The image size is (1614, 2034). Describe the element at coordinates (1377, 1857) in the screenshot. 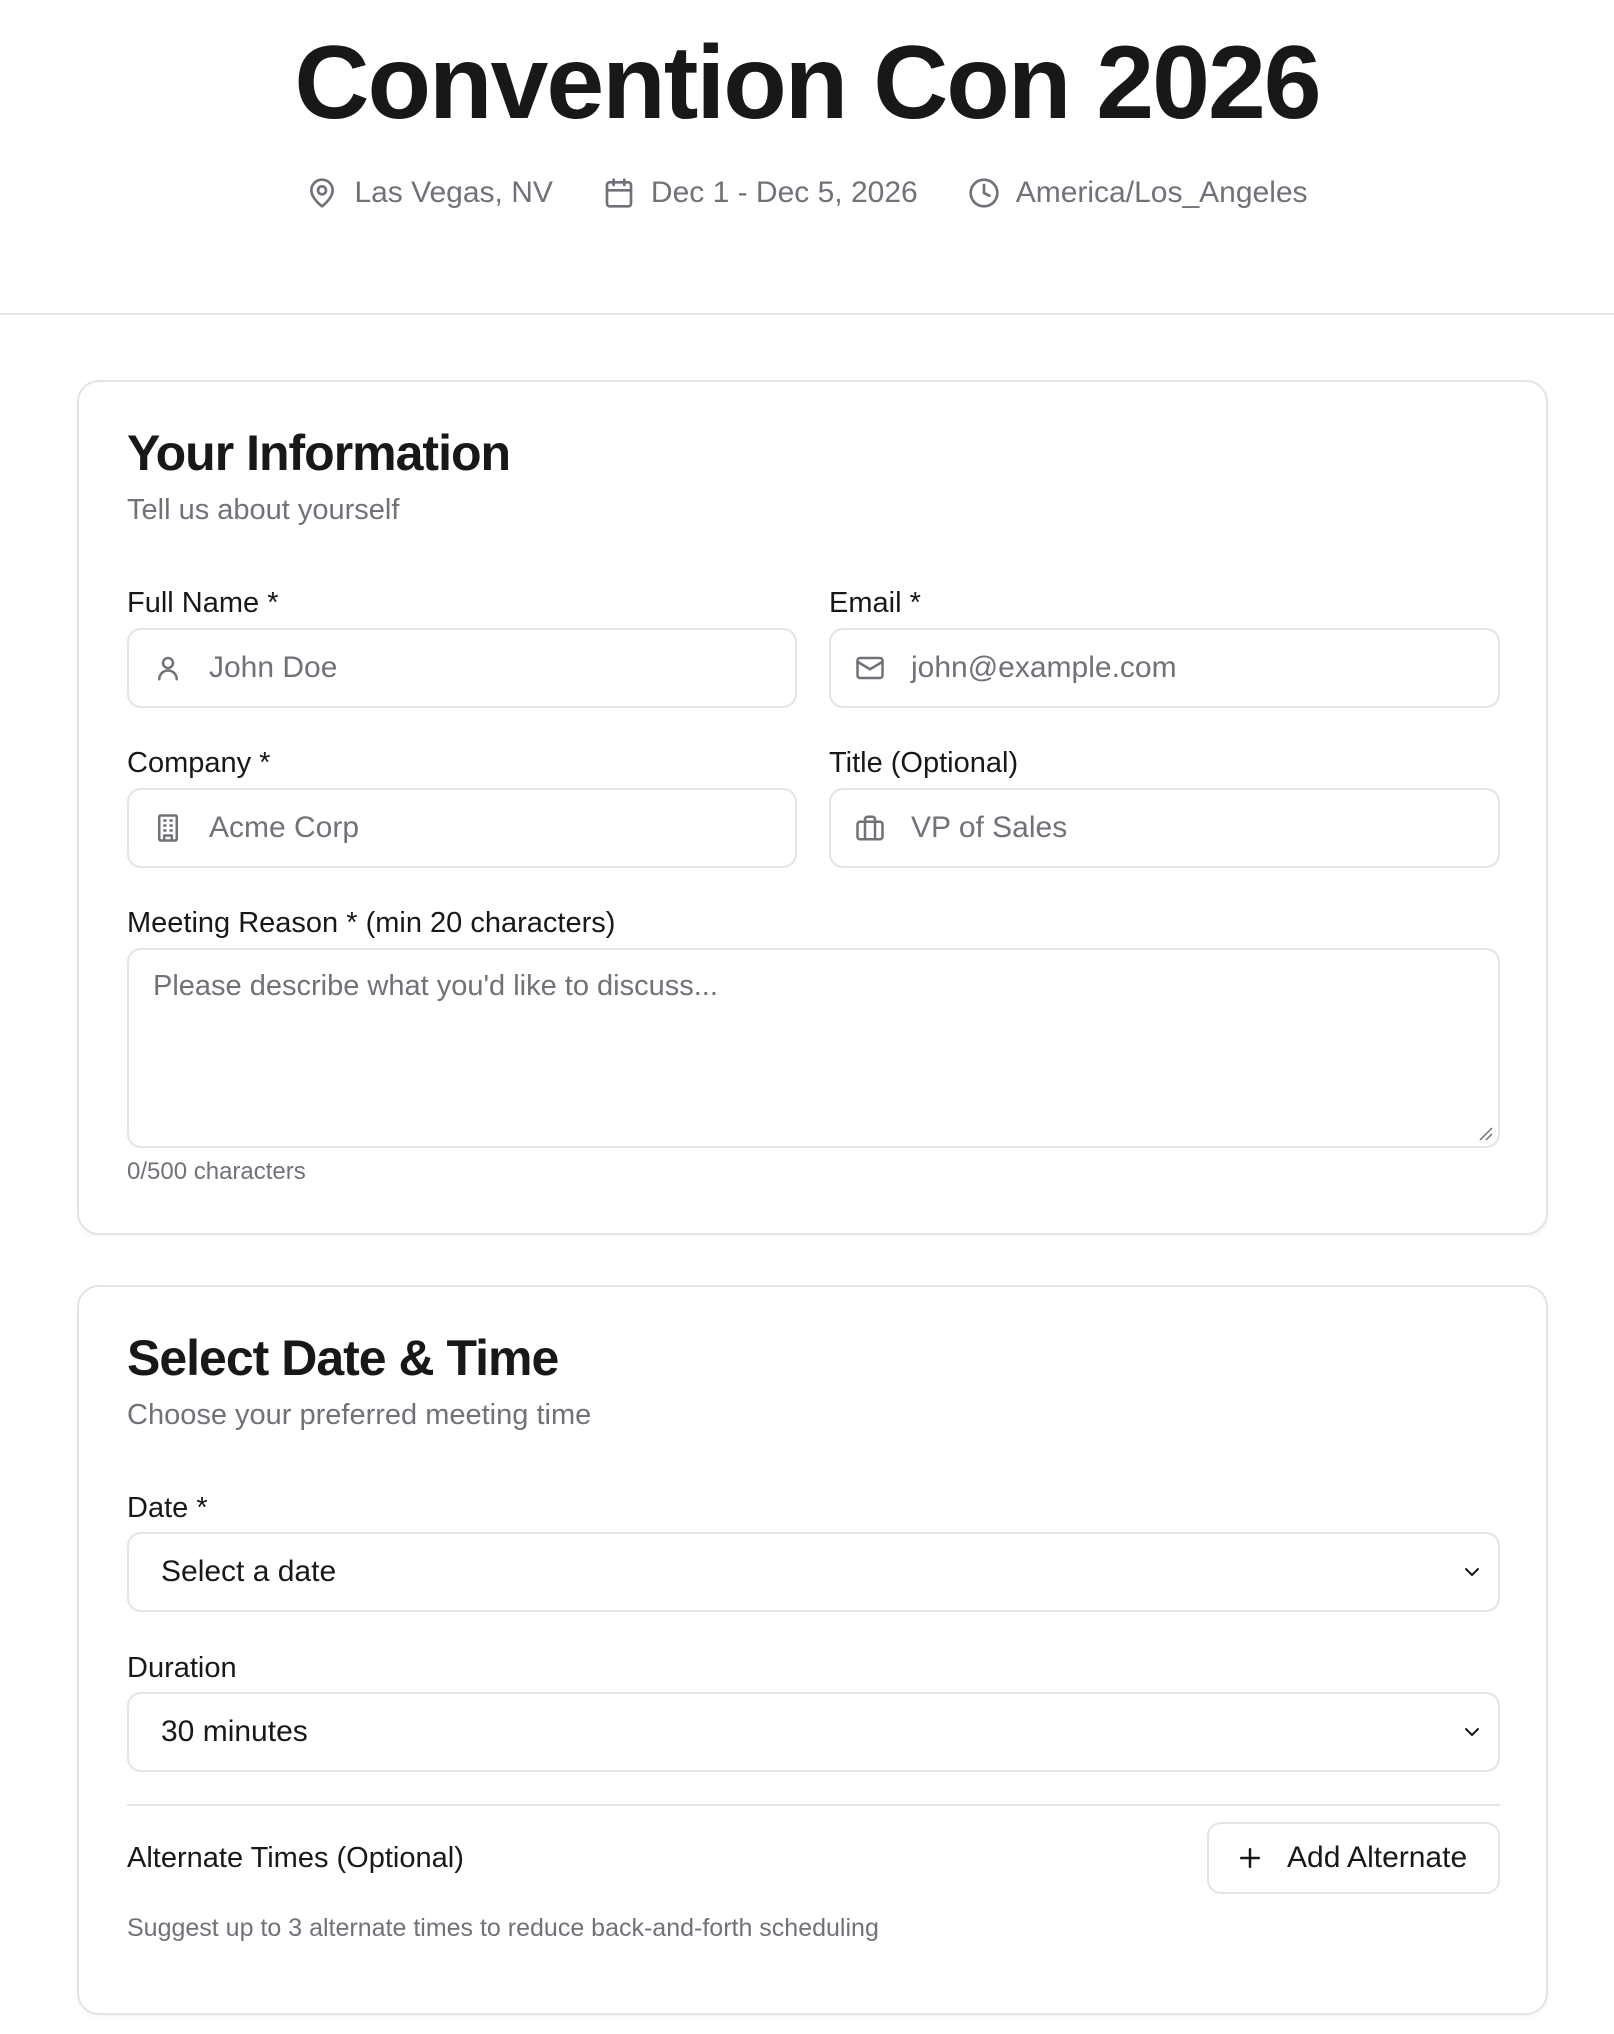

I see `add-alternate-label: Add Alternate` at that location.